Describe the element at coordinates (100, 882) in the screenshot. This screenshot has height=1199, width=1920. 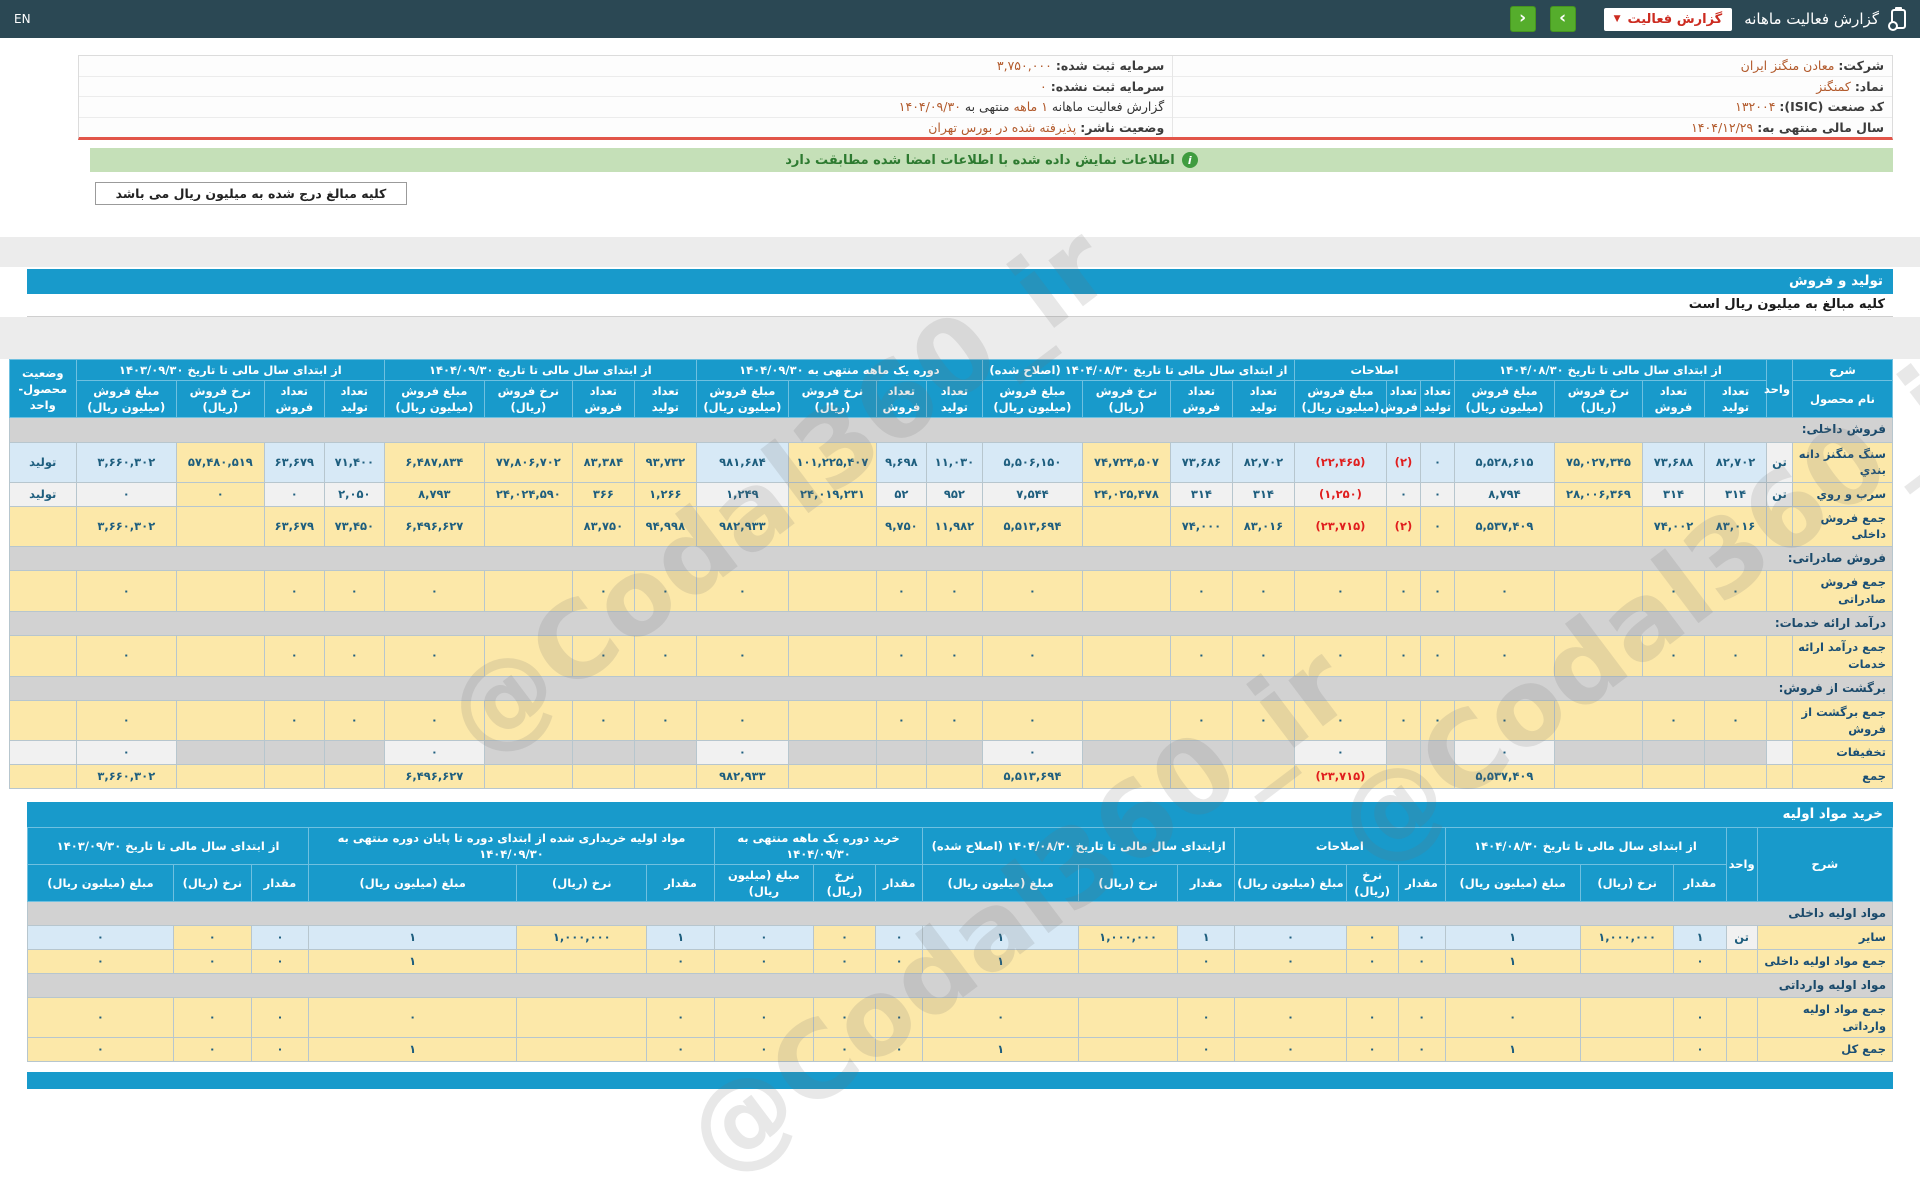
I see `column-subheader: مبلغ (میلیون ریال)` at that location.